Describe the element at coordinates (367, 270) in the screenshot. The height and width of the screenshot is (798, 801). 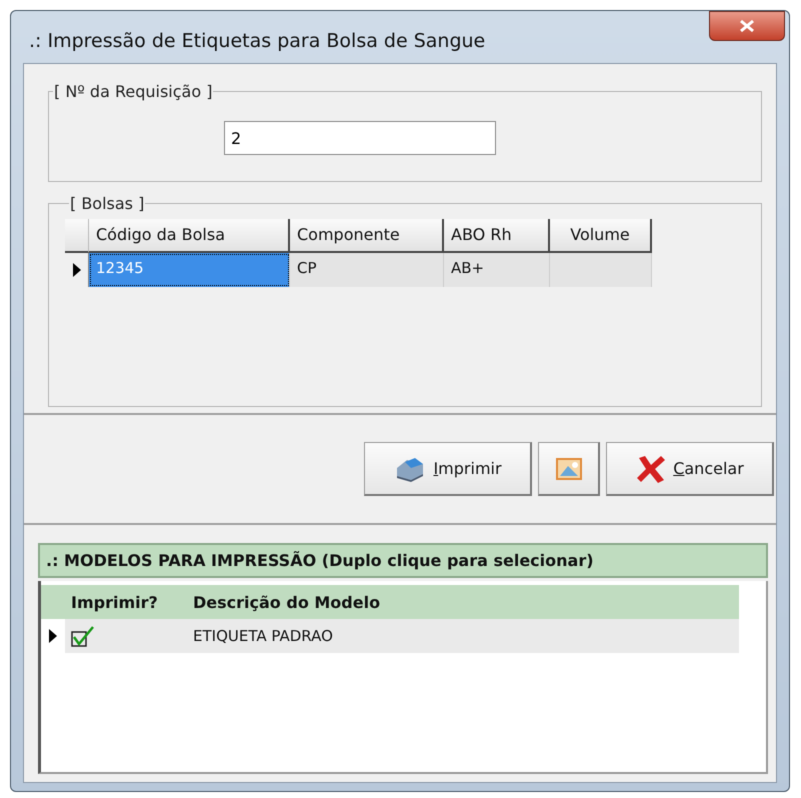
I see `table-cell: CP` at that location.